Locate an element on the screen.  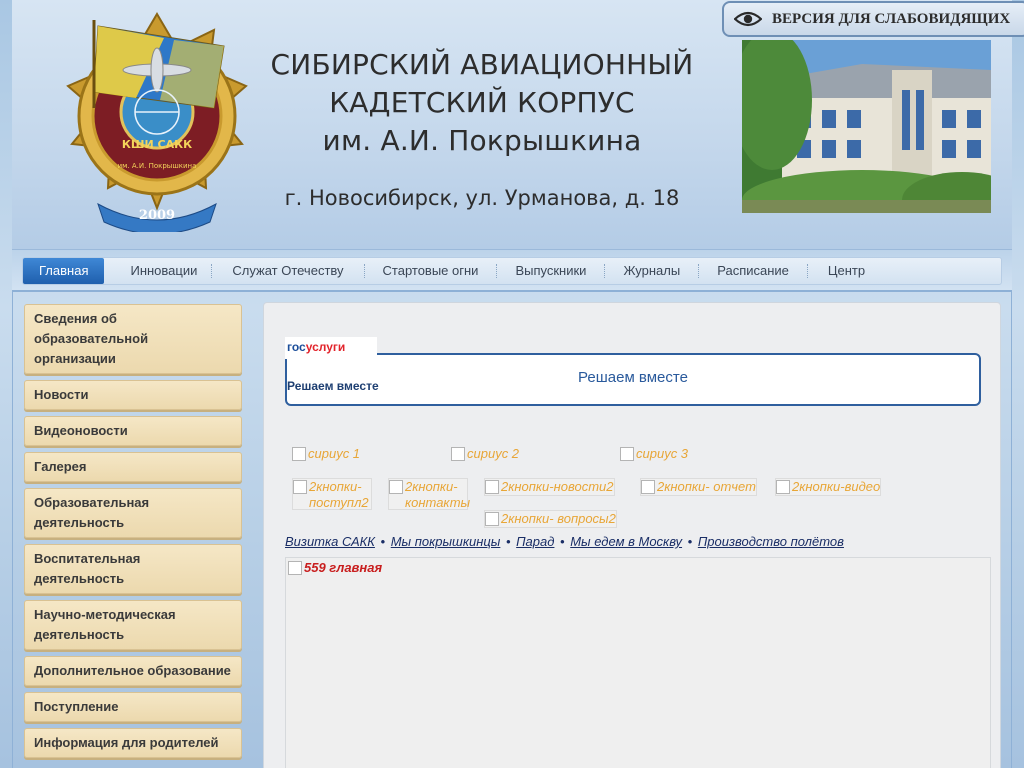
main-image: 559 главная is located at coordinates (335, 567).